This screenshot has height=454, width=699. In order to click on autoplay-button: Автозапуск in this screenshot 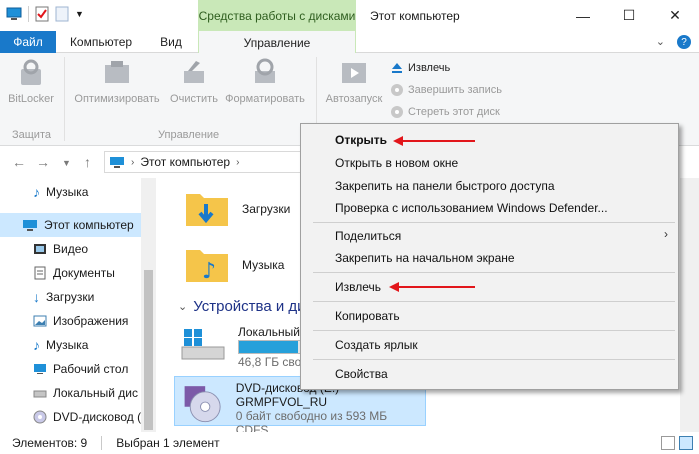, I will do `click(354, 81)`.